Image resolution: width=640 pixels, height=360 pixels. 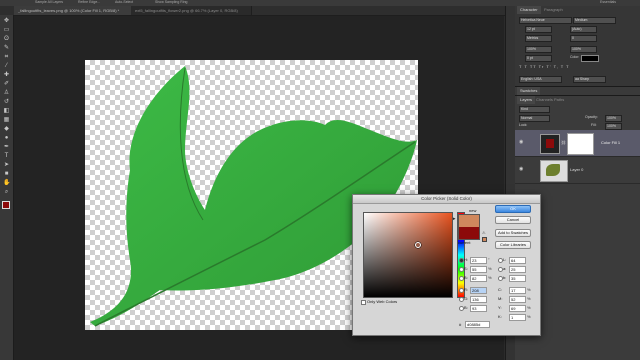 What do you see at coordinates (529, 298) in the screenshot?
I see `magenta-unit: %` at bounding box center [529, 298].